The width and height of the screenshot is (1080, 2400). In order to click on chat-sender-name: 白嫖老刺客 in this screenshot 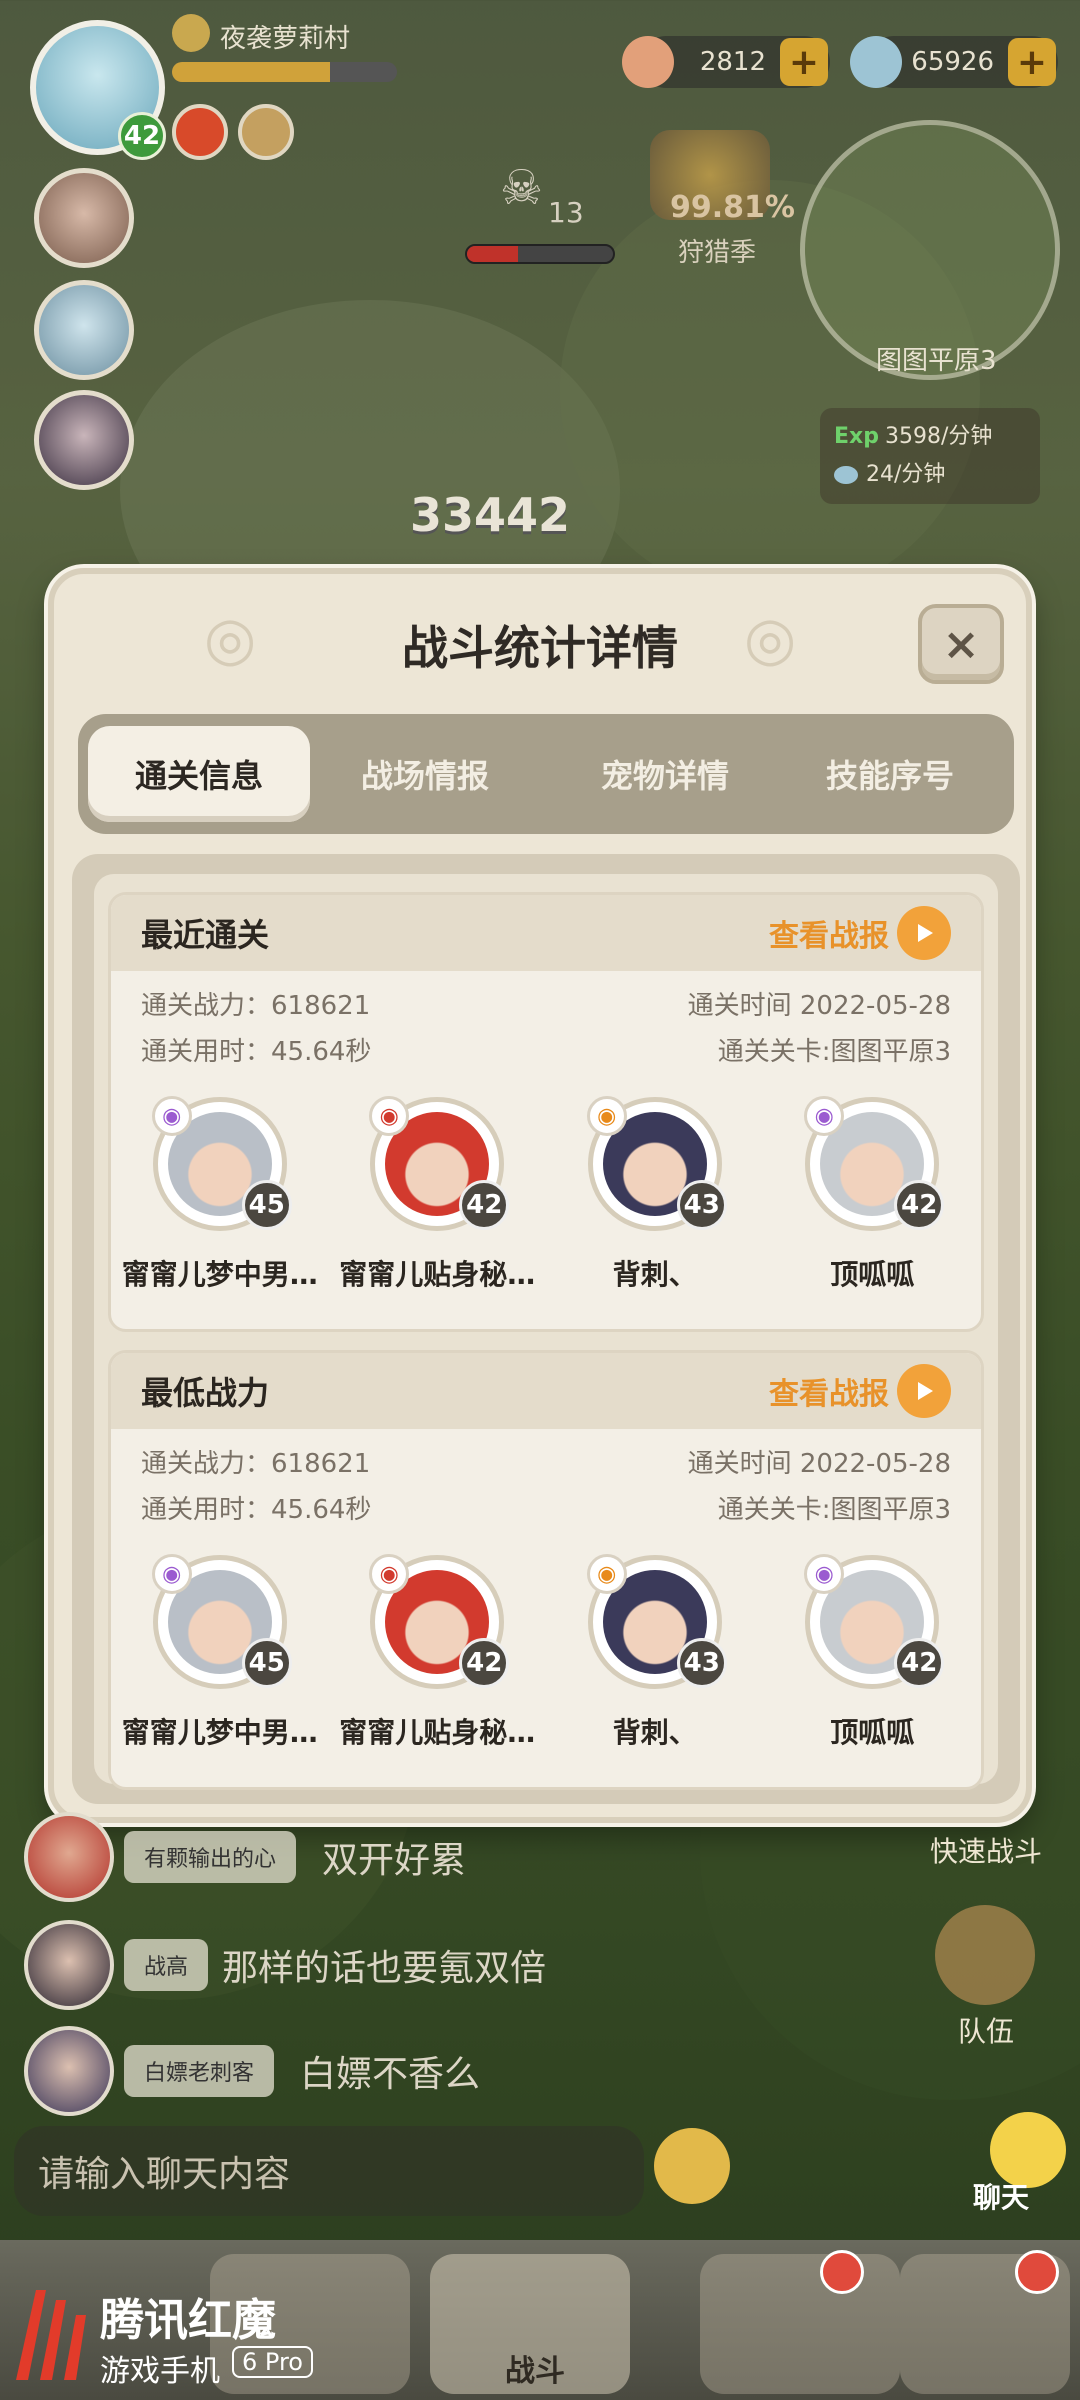, I will do `click(199, 2071)`.